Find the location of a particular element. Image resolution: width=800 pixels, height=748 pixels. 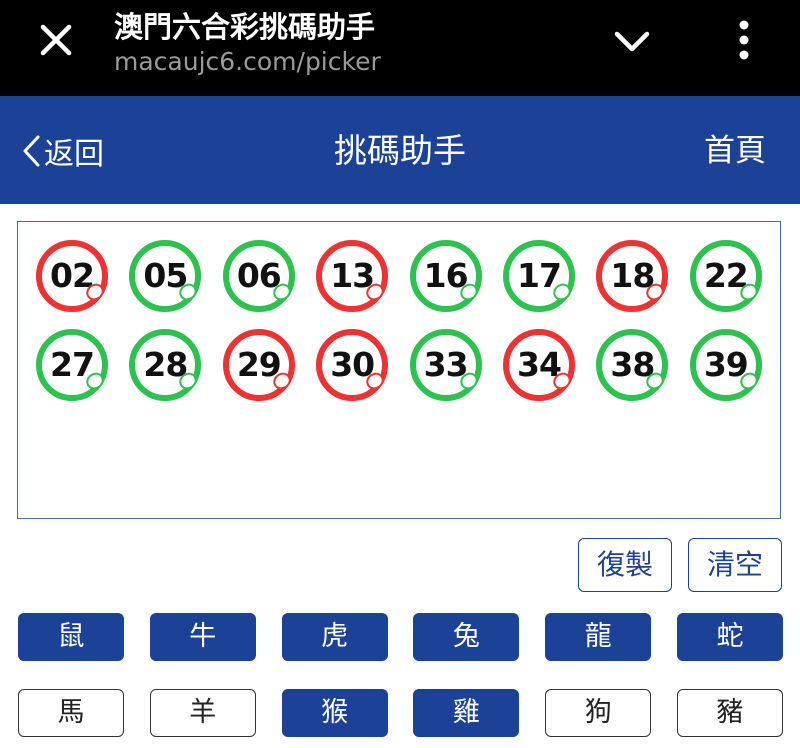

zodiac-button: 龍 is located at coordinates (598, 637).